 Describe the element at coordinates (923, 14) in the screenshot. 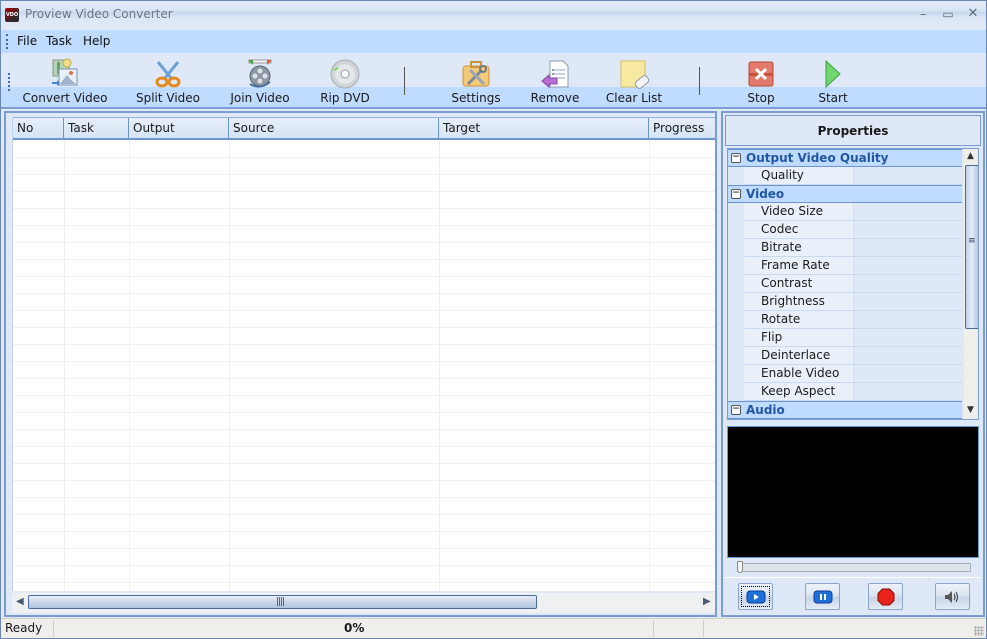

I see `minimize-button: –` at that location.